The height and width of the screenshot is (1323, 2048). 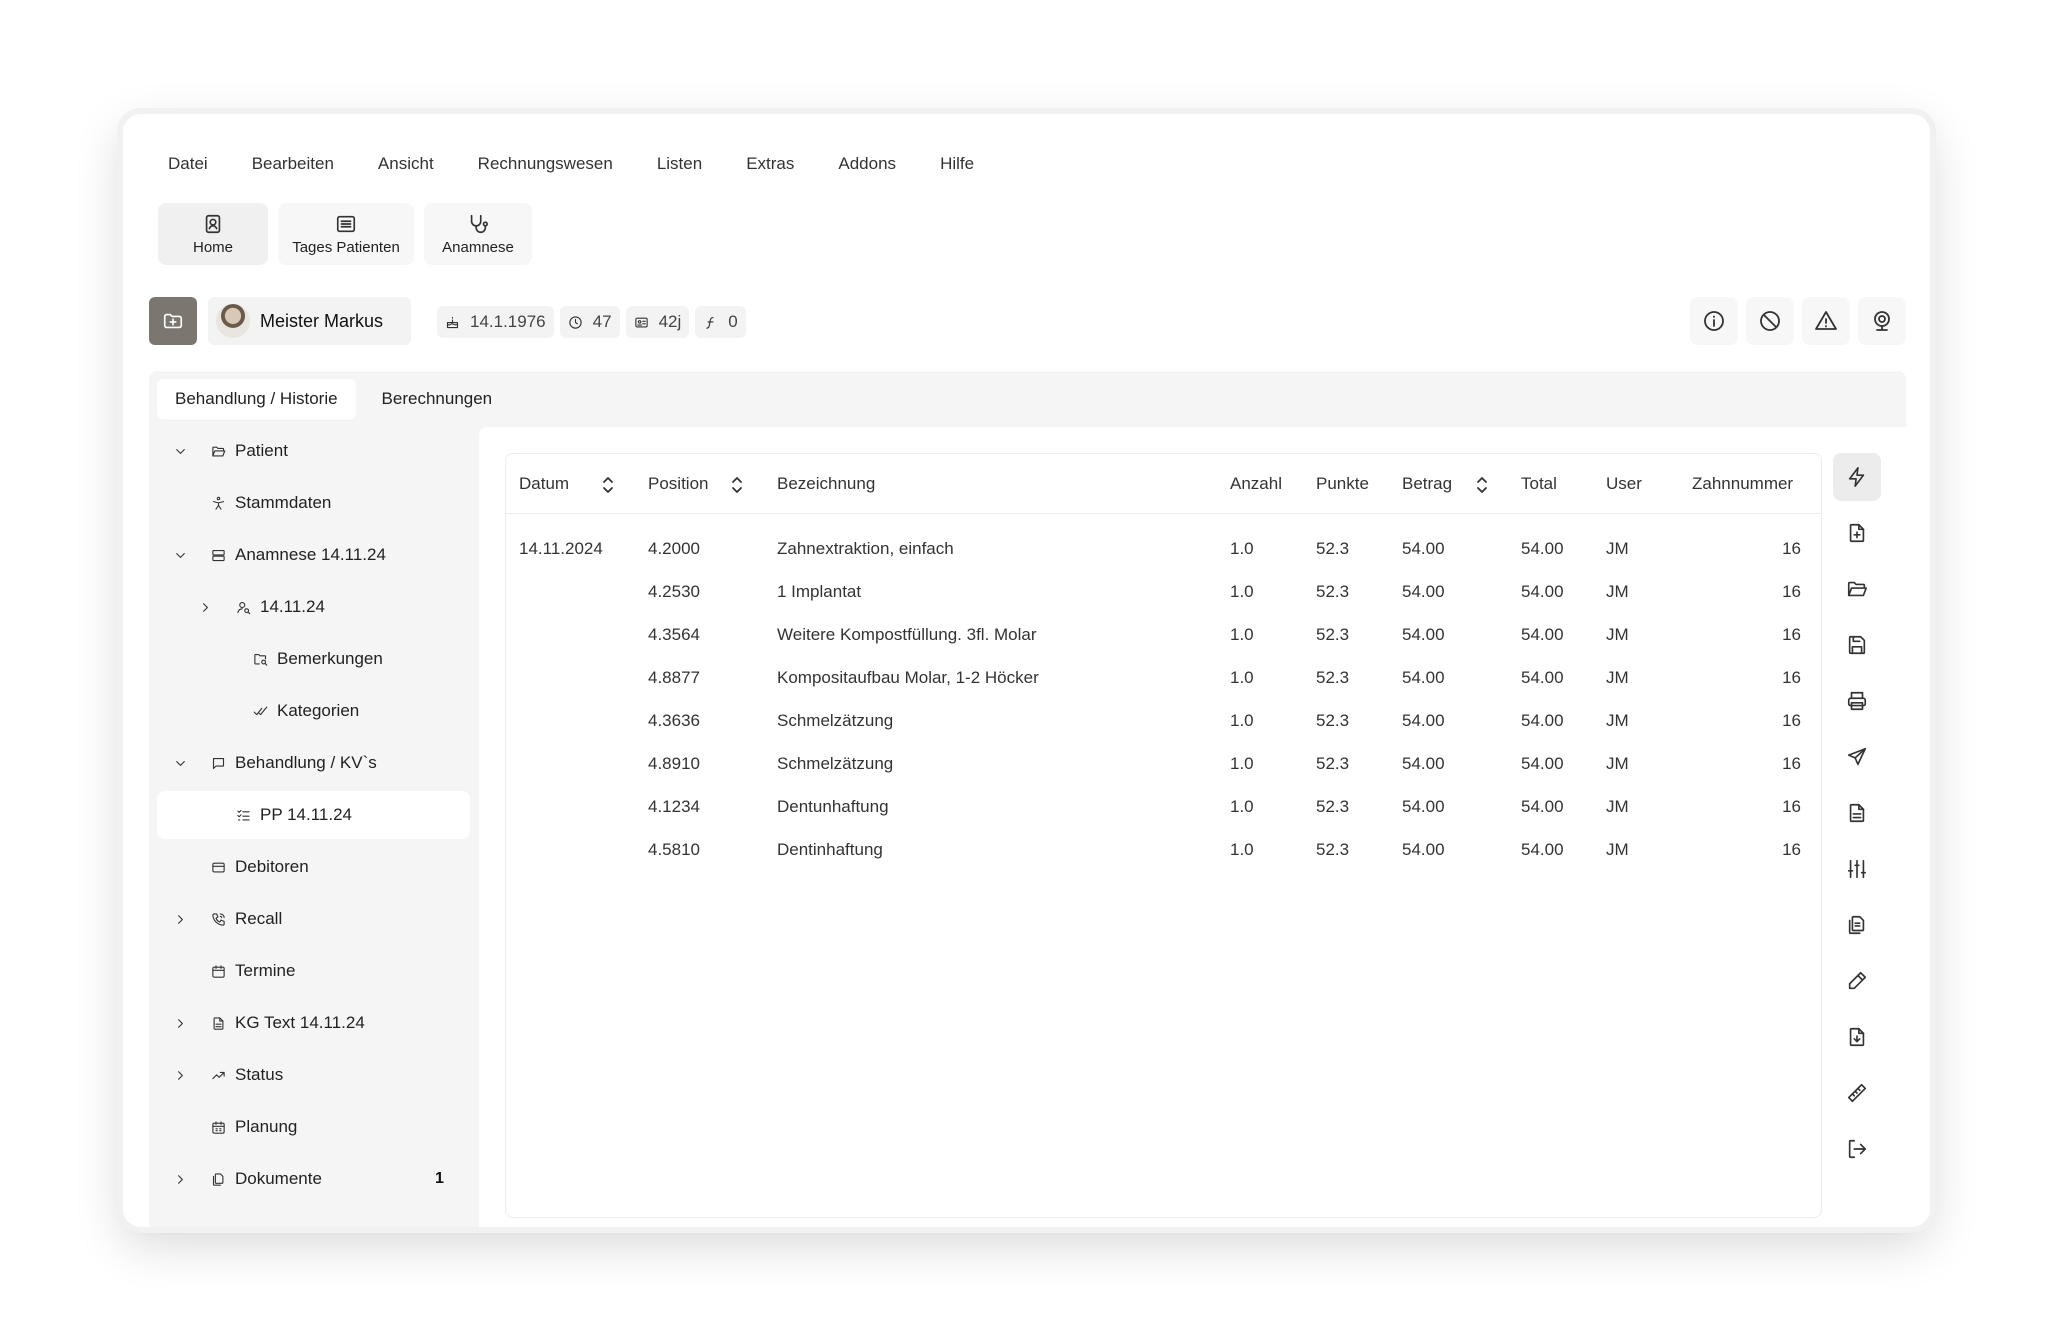 What do you see at coordinates (908, 677) in the screenshot?
I see `cell-bezeichnung: Kompositaufbau Molar, 1-2 Höcker` at bounding box center [908, 677].